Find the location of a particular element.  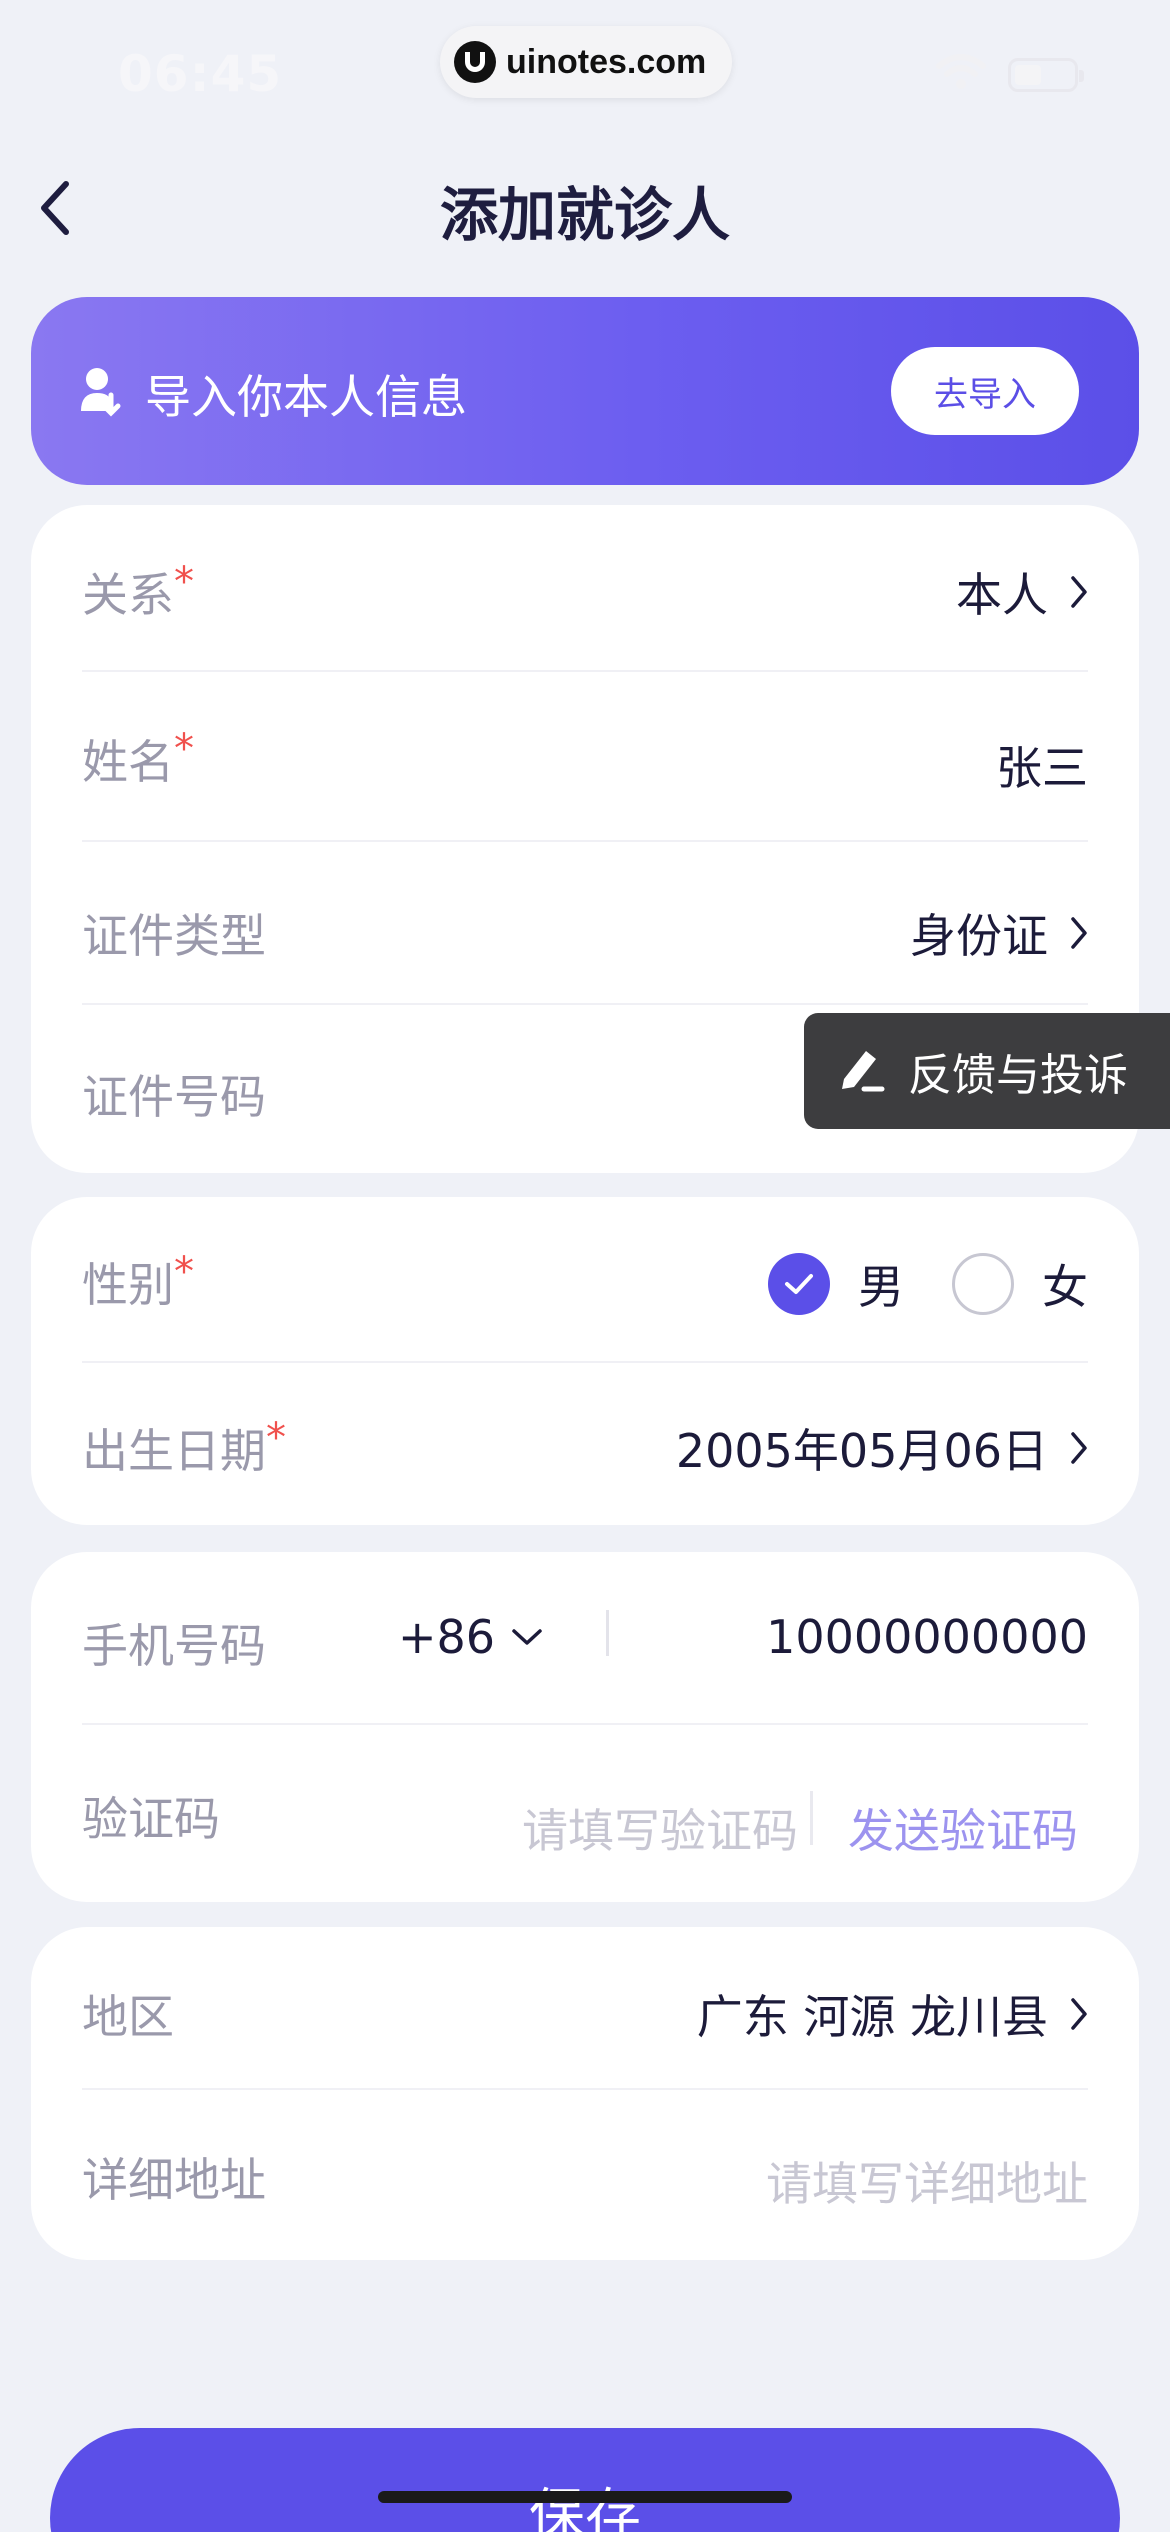

birthdate-label: 出生日期* is located at coordinates (184, 1446).